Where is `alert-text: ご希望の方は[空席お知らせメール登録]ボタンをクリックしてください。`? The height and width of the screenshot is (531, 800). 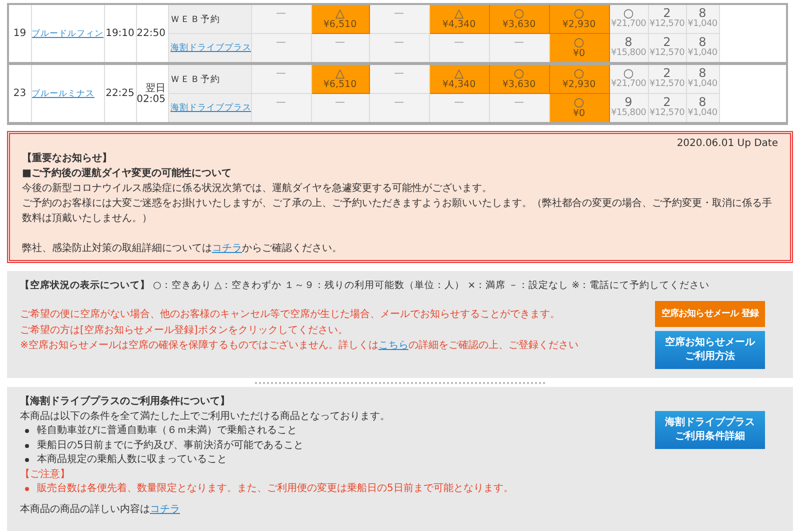
alert-text: ご希望の方は[空席お知らせメール登録]ボタンをクリックしてください。 is located at coordinates (184, 331).